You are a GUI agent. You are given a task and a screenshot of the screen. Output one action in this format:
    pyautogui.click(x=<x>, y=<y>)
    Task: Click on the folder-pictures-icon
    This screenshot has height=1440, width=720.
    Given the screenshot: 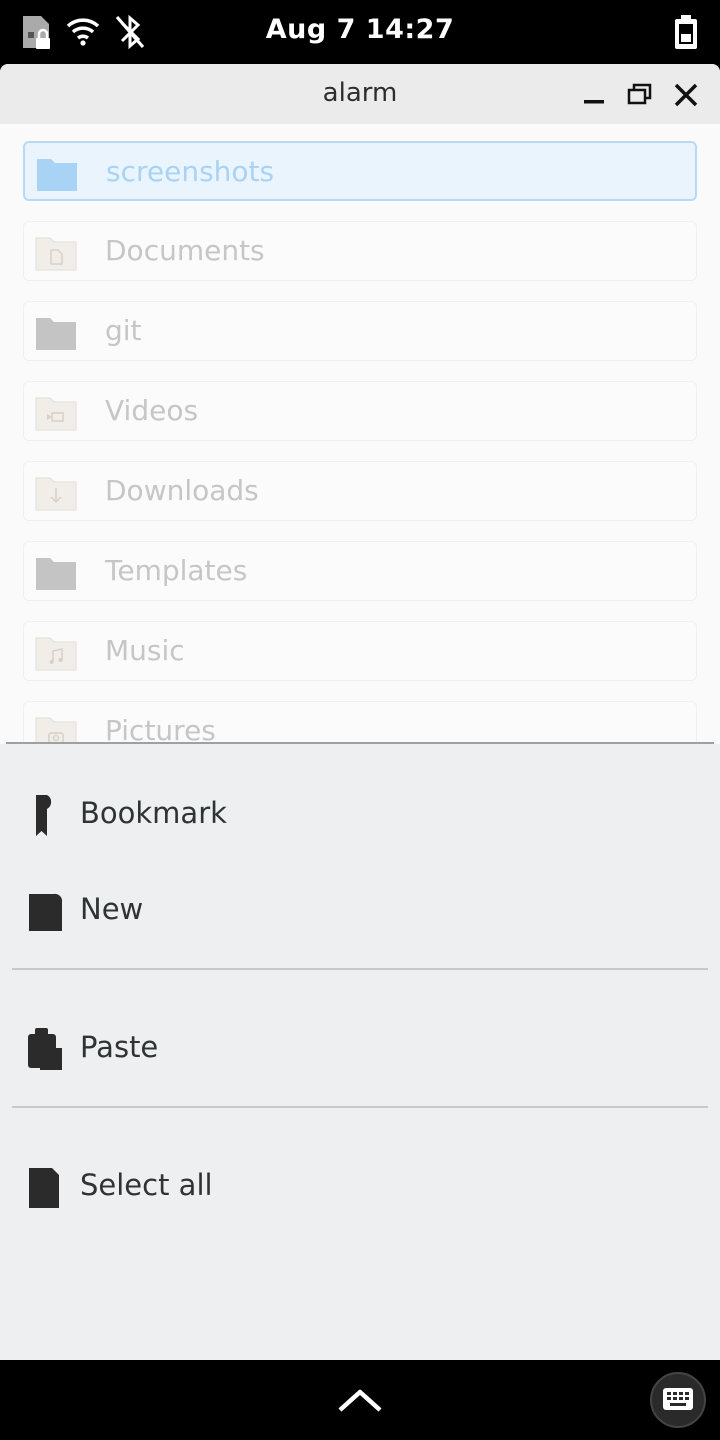 What is the action you would take?
    pyautogui.click(x=56, y=727)
    